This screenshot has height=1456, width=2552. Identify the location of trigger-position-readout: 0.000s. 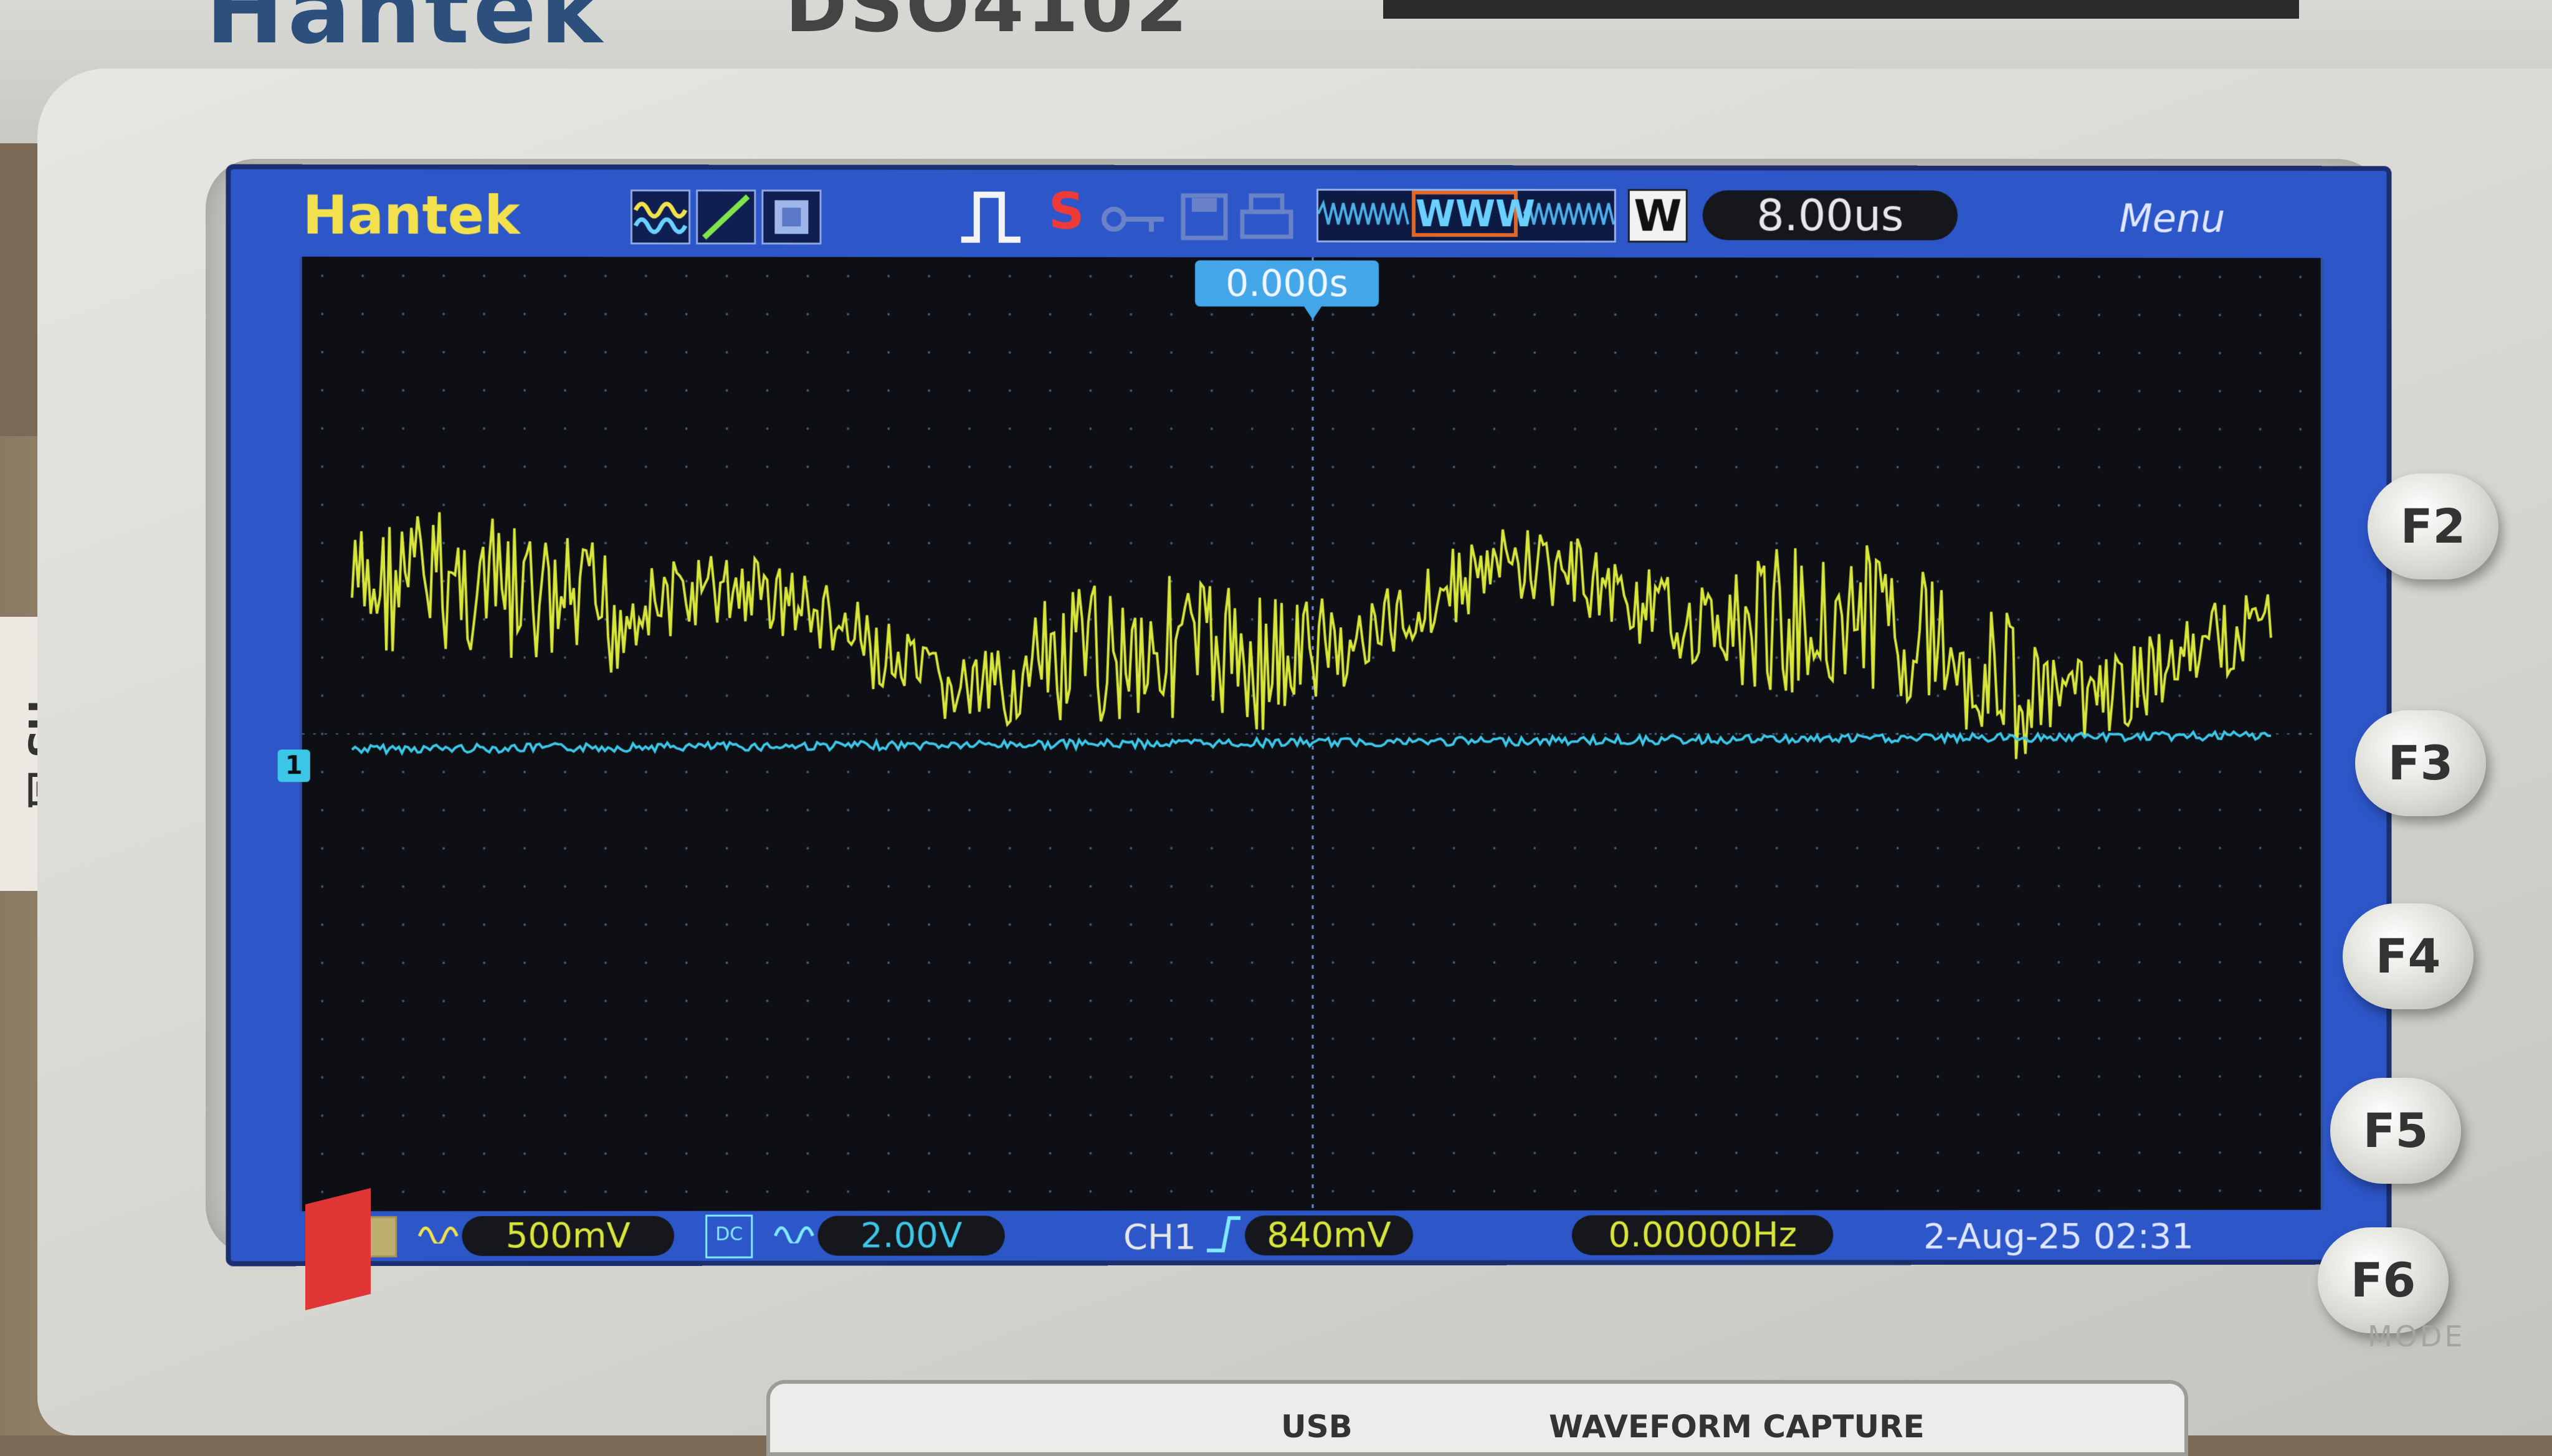
(1287, 283).